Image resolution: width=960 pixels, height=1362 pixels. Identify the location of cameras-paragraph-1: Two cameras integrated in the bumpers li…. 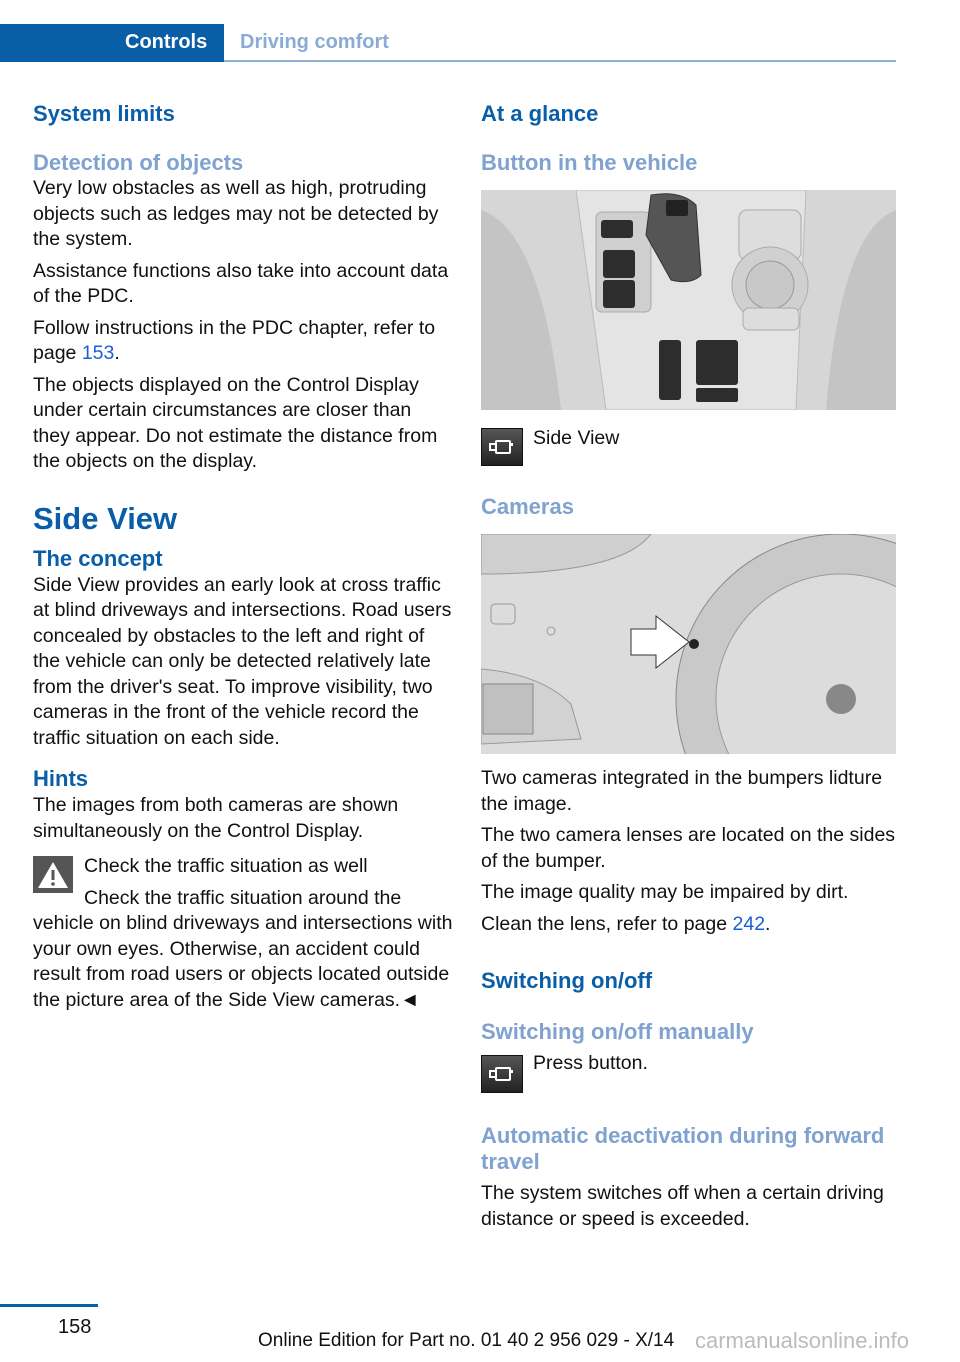
(682, 791).